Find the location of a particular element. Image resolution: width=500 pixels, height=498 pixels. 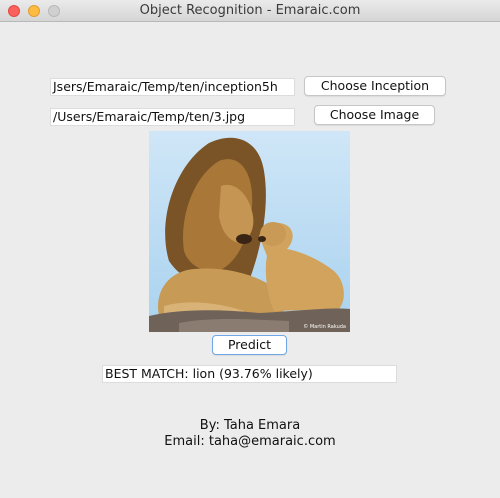

choose-image-button: Choose Image is located at coordinates (374, 115).